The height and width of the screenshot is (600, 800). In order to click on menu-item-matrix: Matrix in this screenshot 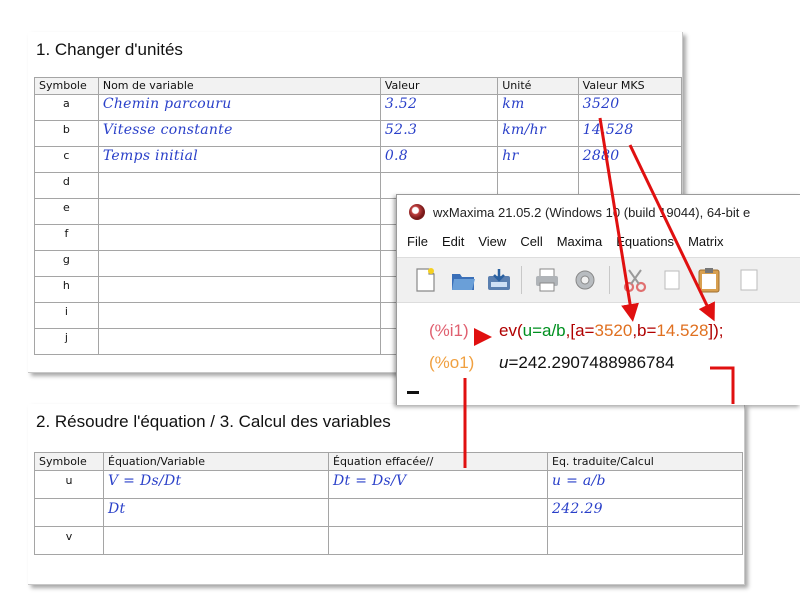, I will do `click(705, 241)`.